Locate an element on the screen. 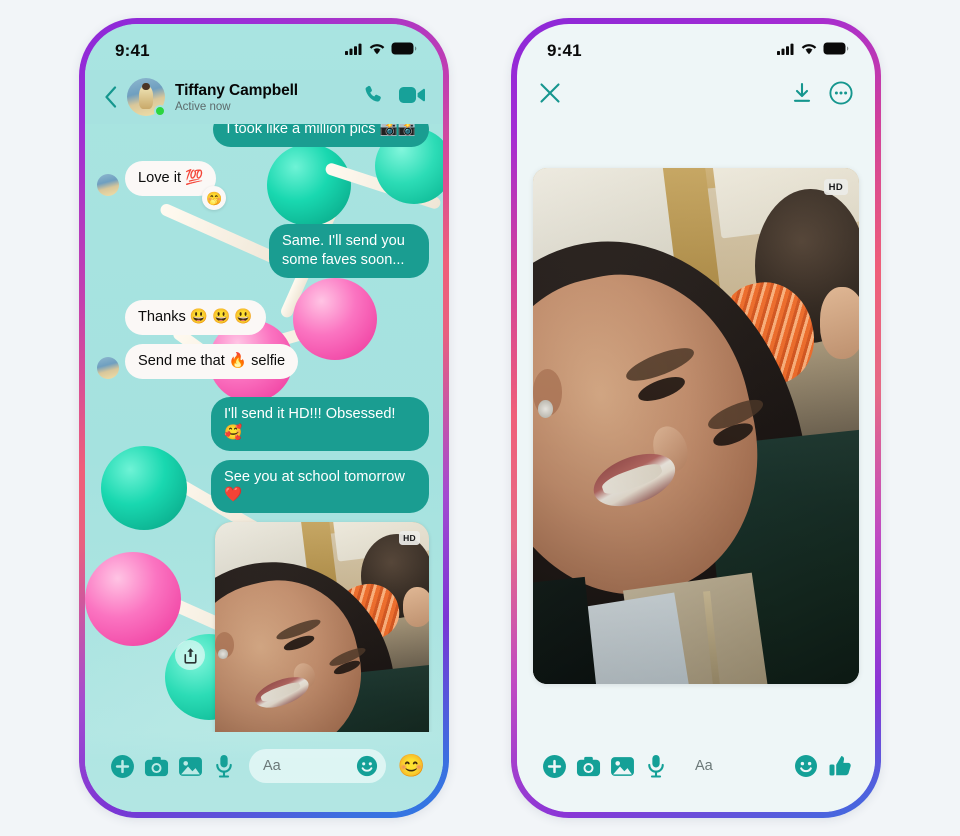 Image resolution: width=960 pixels, height=836 pixels. quick-reaction-emoji: 😊 is located at coordinates (411, 766).